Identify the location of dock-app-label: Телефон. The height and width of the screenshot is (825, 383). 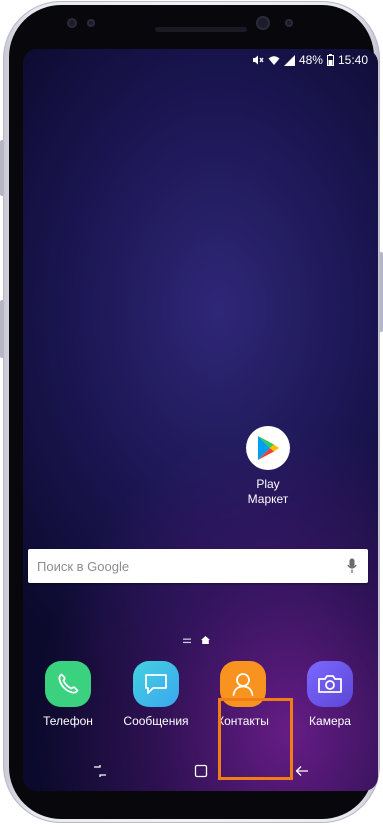
(68, 721).